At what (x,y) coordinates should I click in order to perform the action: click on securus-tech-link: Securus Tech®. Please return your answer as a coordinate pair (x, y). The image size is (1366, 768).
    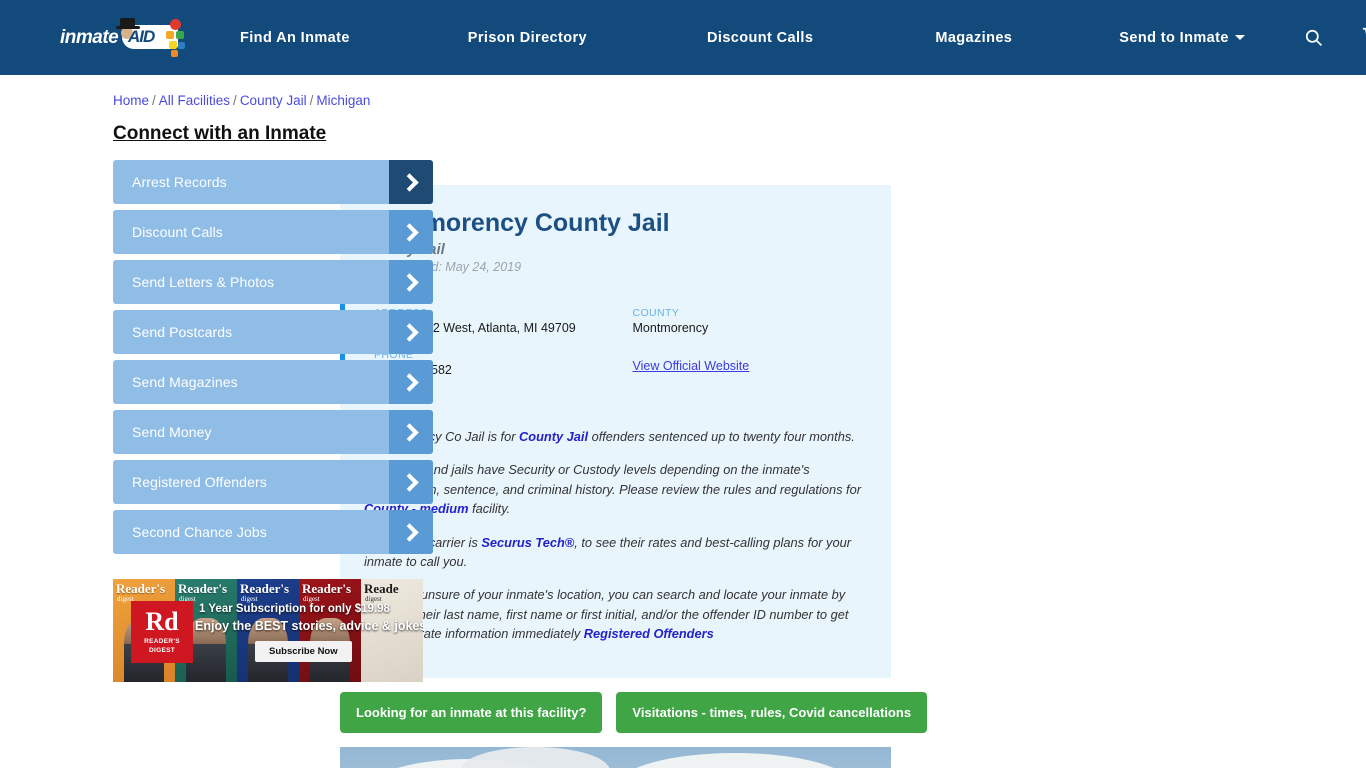
    Looking at the image, I should click on (527, 542).